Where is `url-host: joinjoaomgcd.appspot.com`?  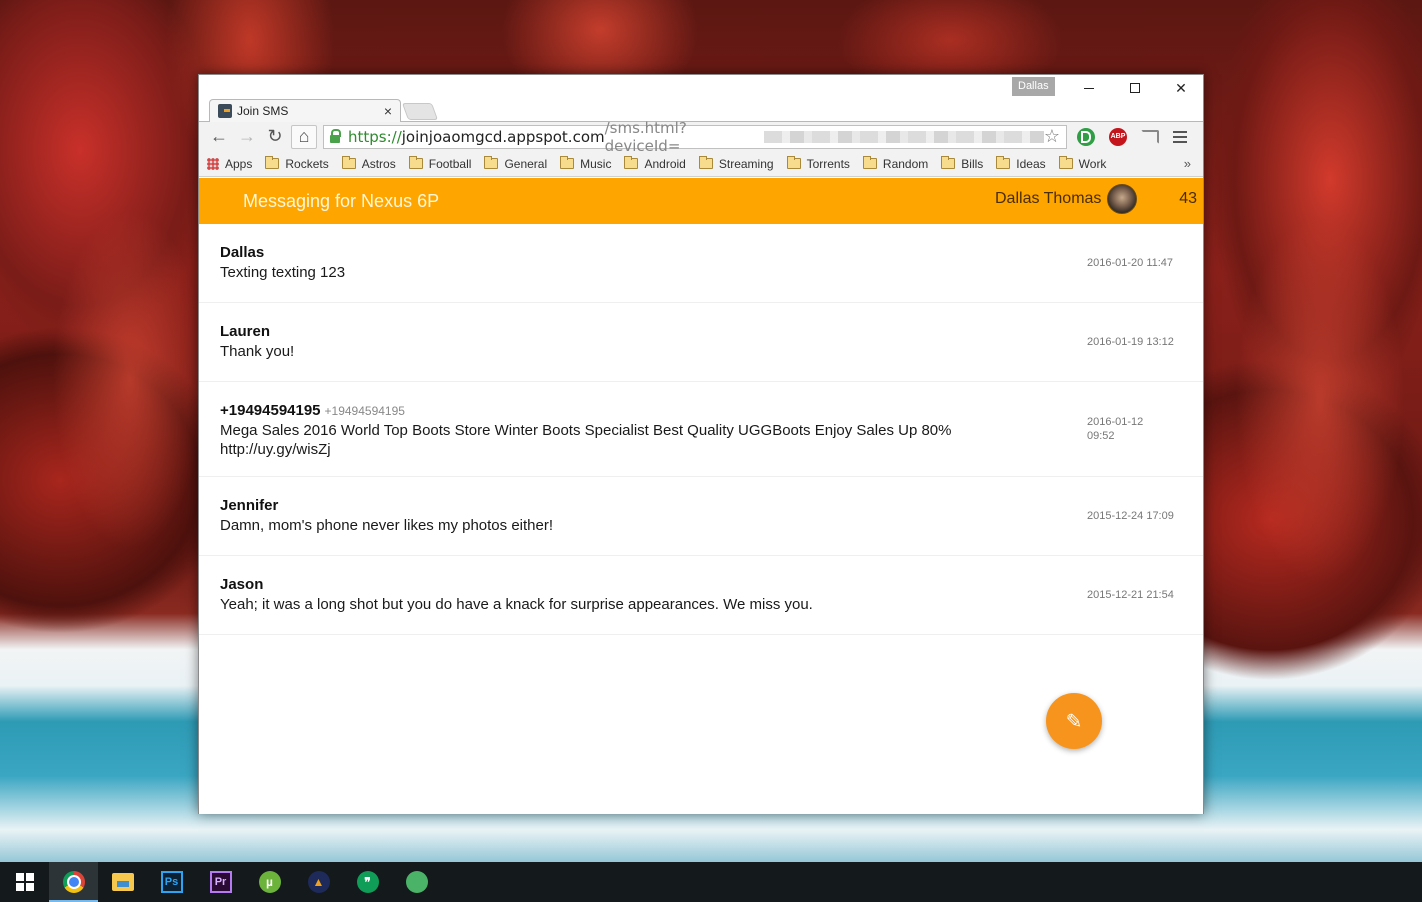
url-host: joinjoaomgcd.appspot.com is located at coordinates (503, 136).